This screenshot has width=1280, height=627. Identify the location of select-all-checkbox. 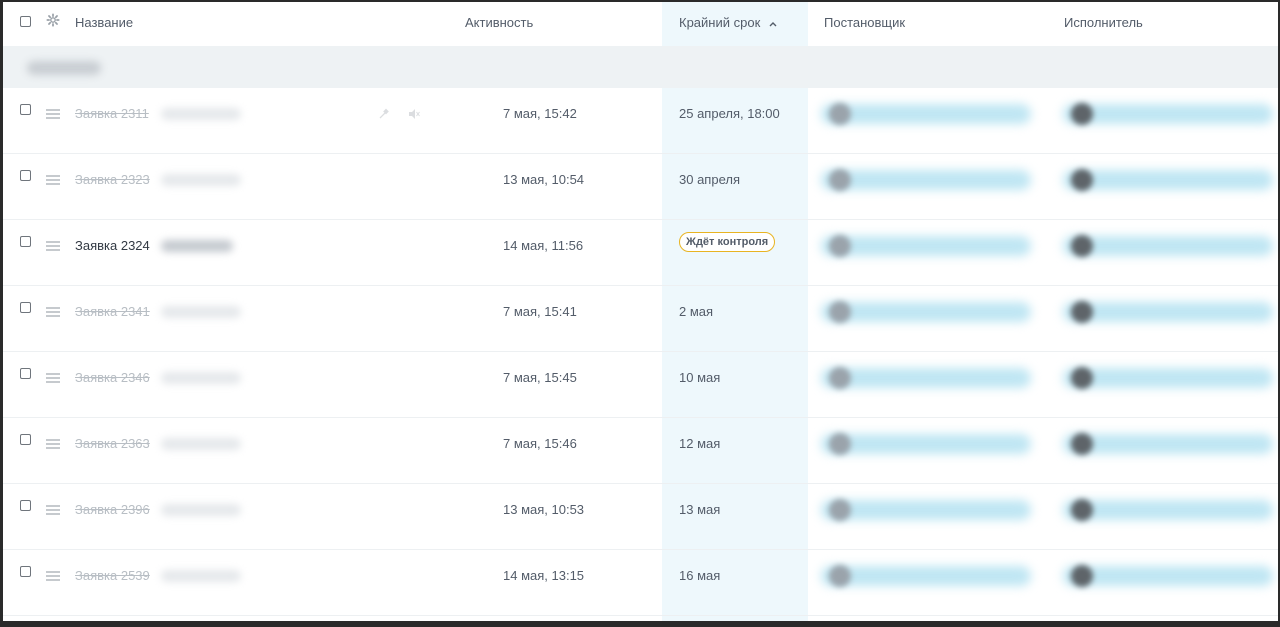
(25, 21).